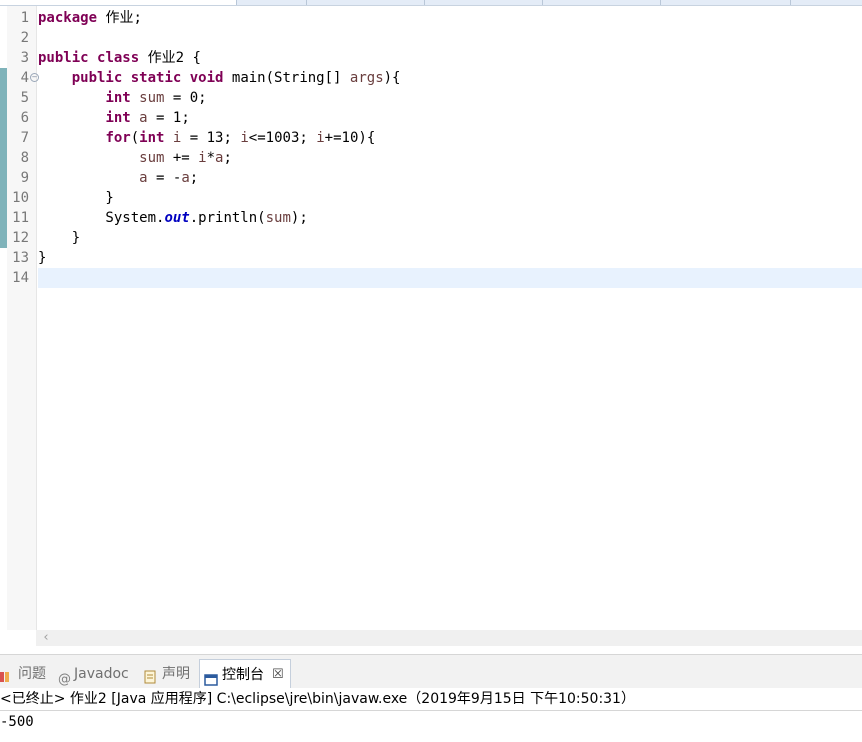  I want to click on problems-icon, so click(7, 674).